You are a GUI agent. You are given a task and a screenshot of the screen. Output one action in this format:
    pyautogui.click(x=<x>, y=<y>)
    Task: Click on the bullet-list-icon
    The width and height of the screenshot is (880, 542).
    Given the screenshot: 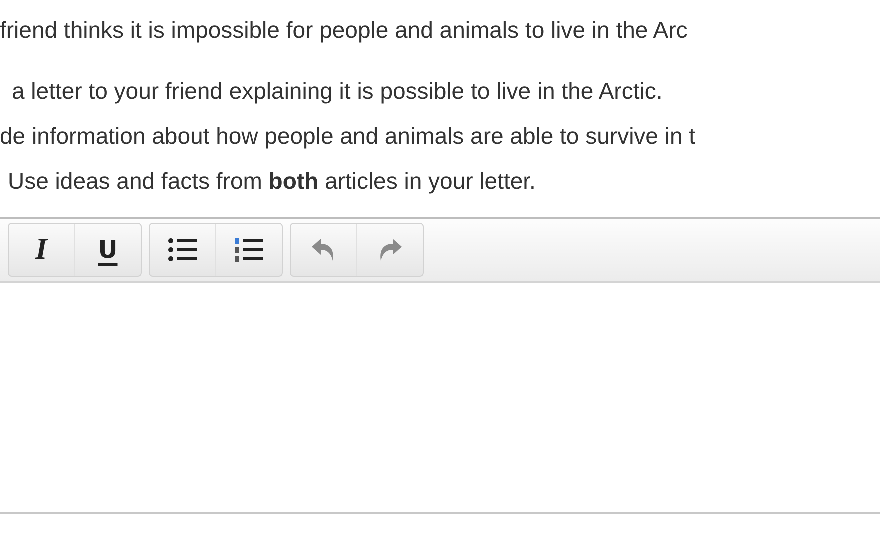 What is the action you would take?
    pyautogui.click(x=183, y=250)
    